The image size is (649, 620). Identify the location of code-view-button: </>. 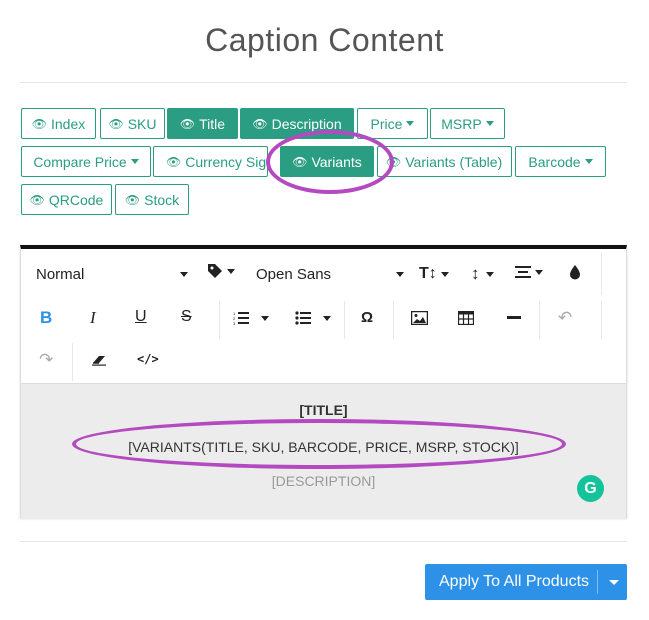
(148, 359).